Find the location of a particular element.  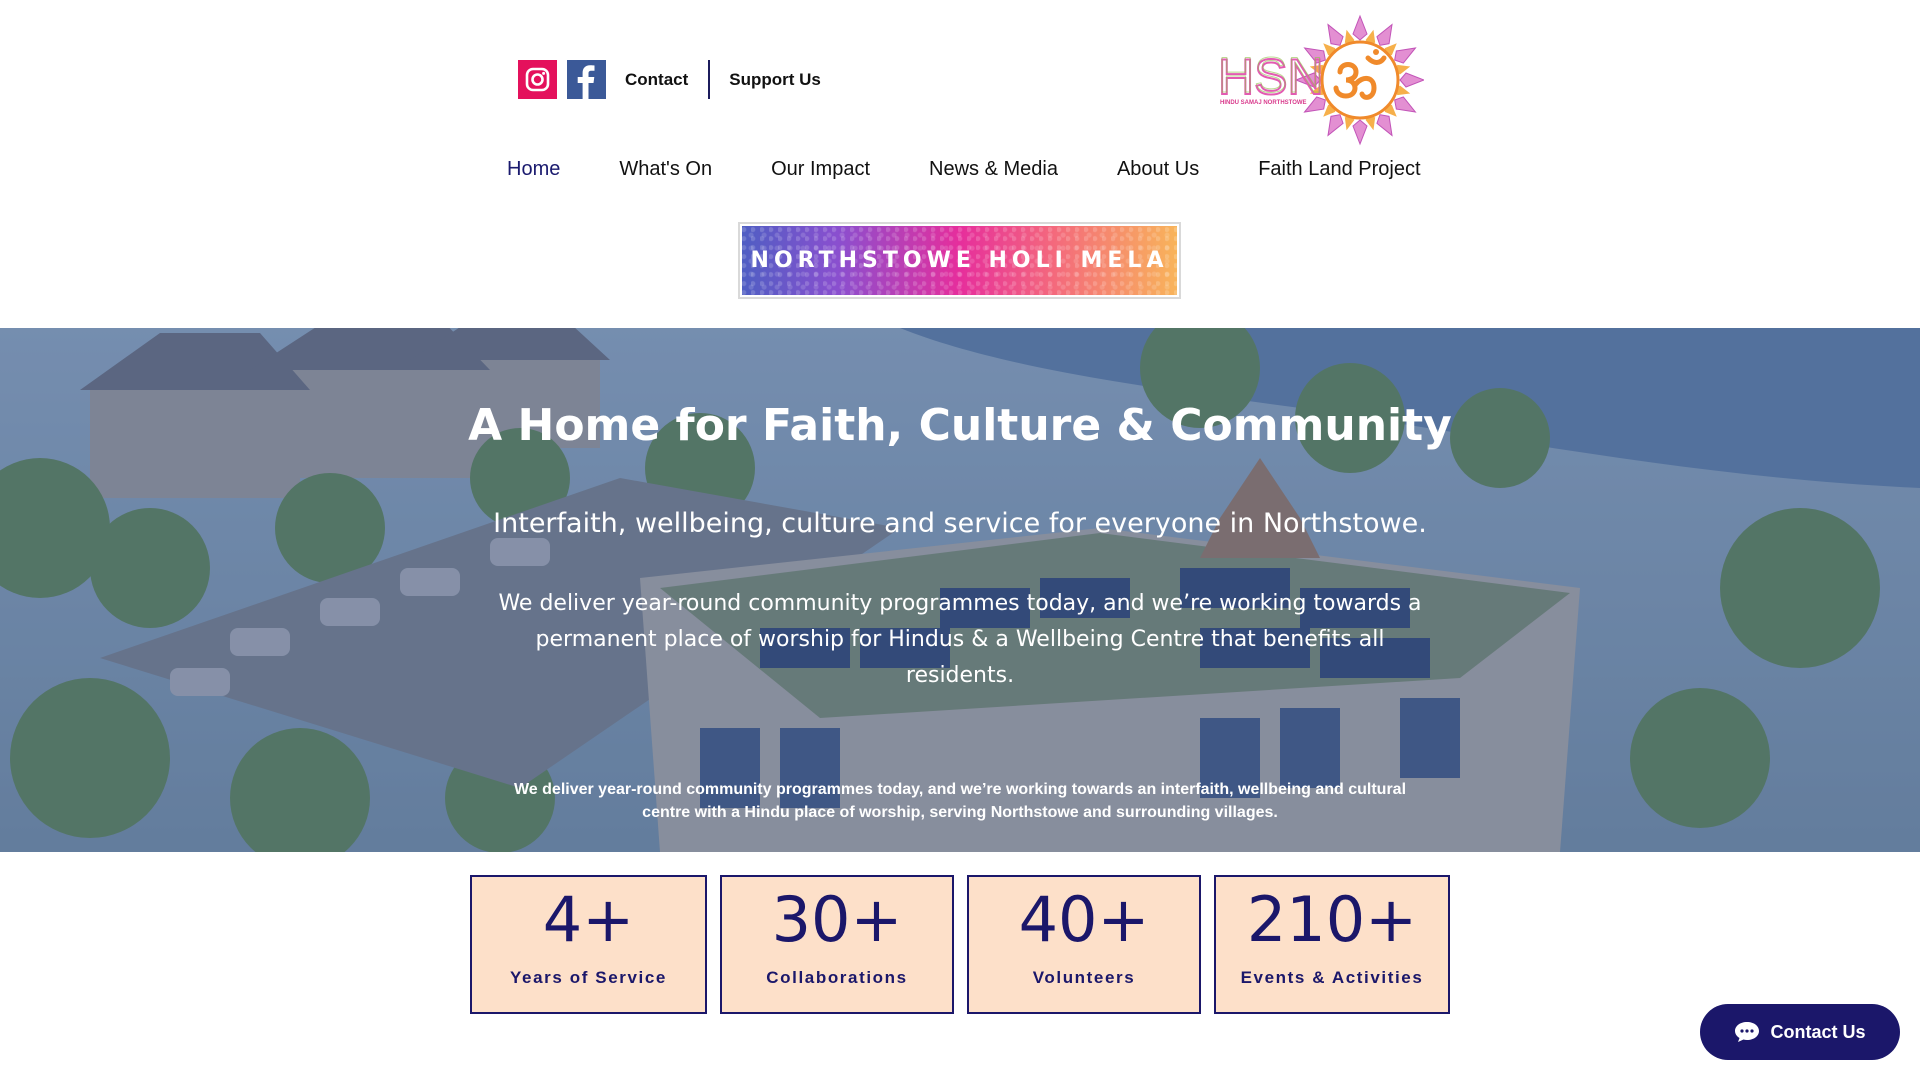

social-links is located at coordinates (562, 79).